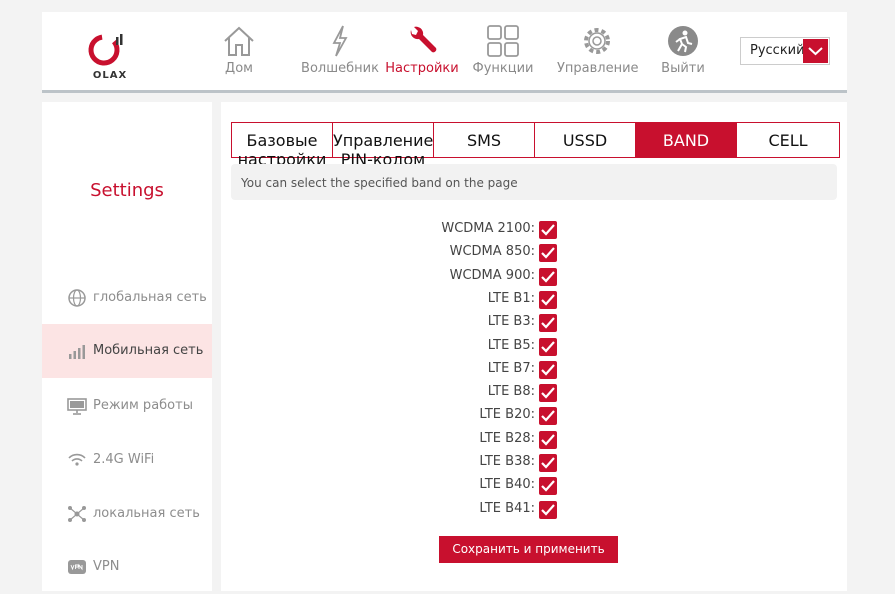 The height and width of the screenshot is (594, 895). What do you see at coordinates (481, 347) in the screenshot?
I see `band-row: LTE B5:` at bounding box center [481, 347].